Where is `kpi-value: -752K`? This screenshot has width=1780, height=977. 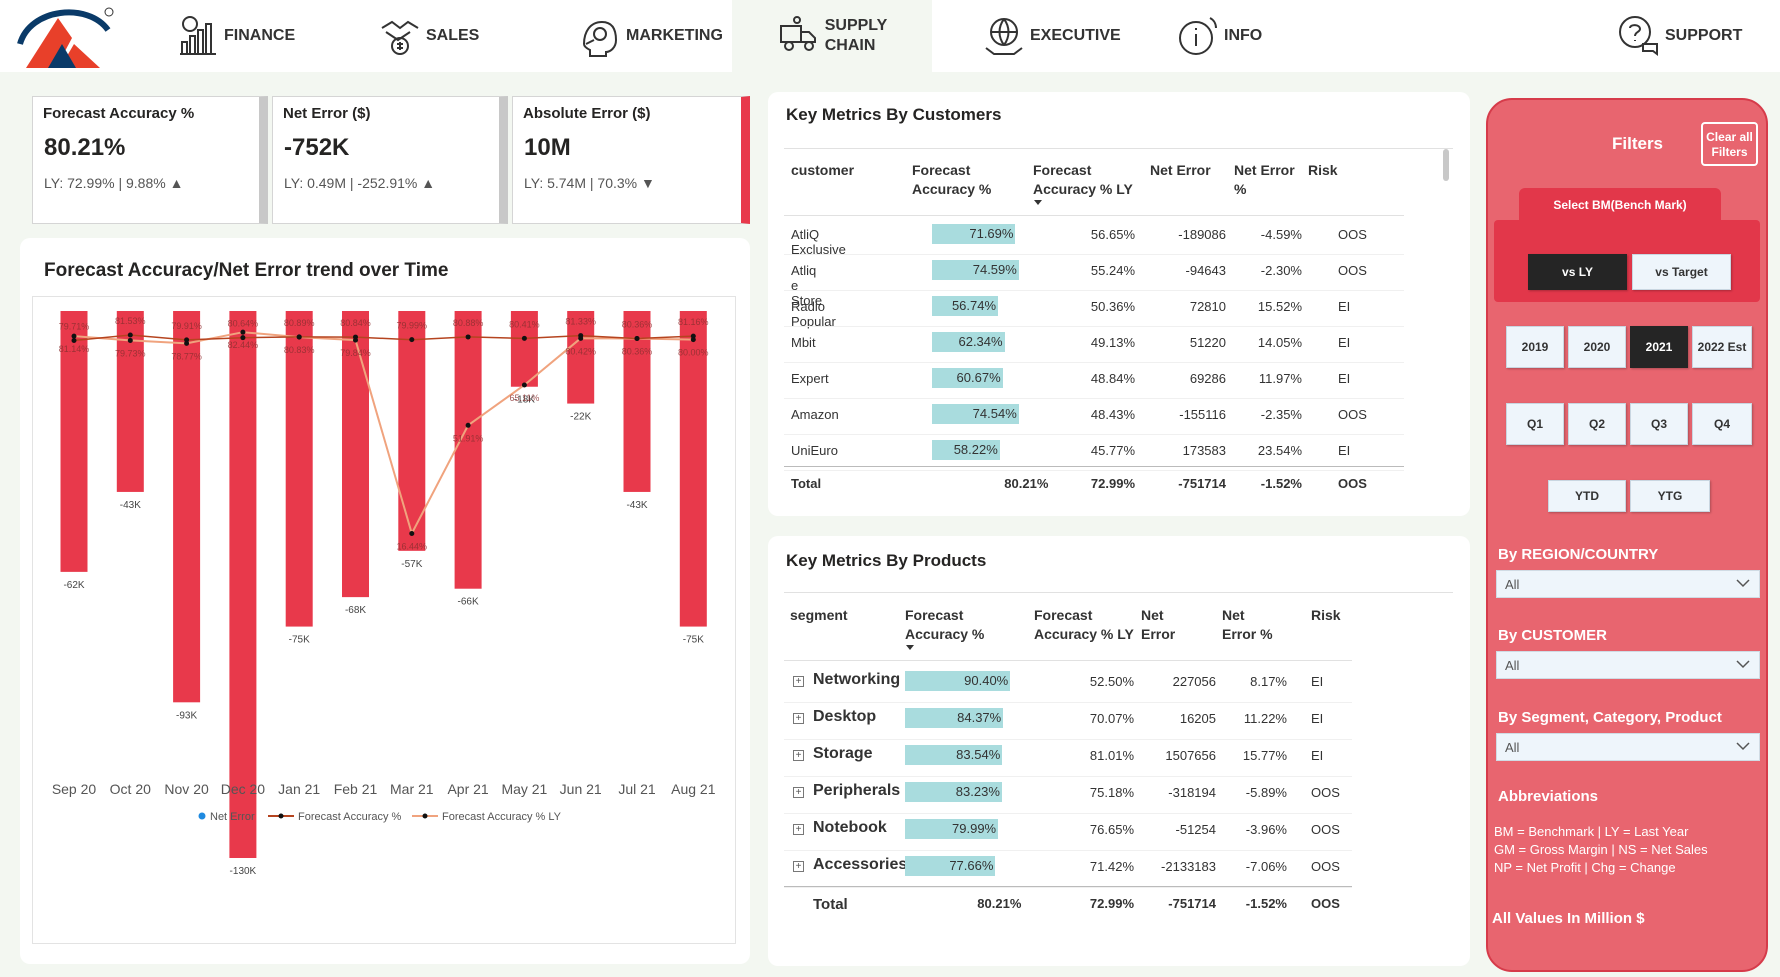
kpi-value: -752K is located at coordinates (317, 147).